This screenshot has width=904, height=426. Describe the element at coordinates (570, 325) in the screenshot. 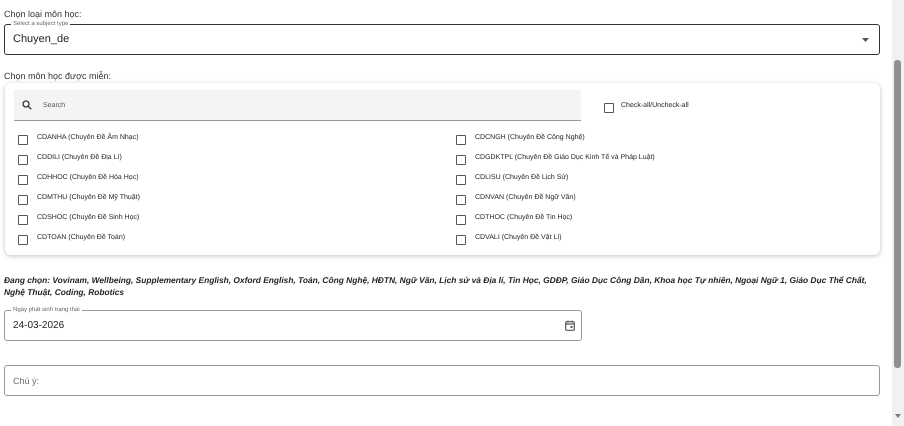

I see `calendar-icon` at that location.